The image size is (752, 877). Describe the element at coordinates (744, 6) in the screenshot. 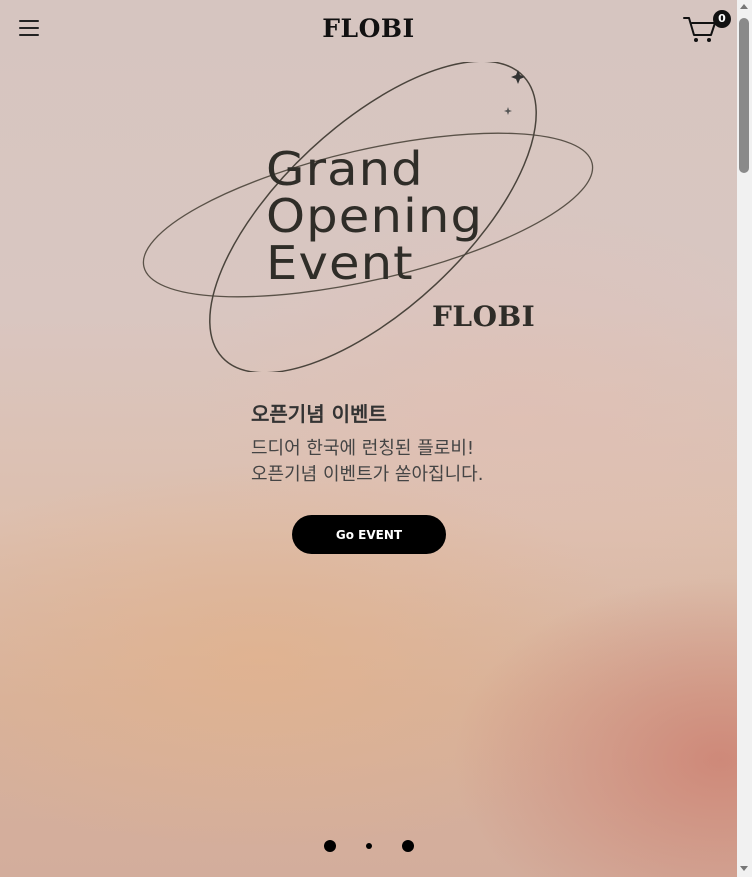

I see `scroll-up-arrow-icon` at that location.